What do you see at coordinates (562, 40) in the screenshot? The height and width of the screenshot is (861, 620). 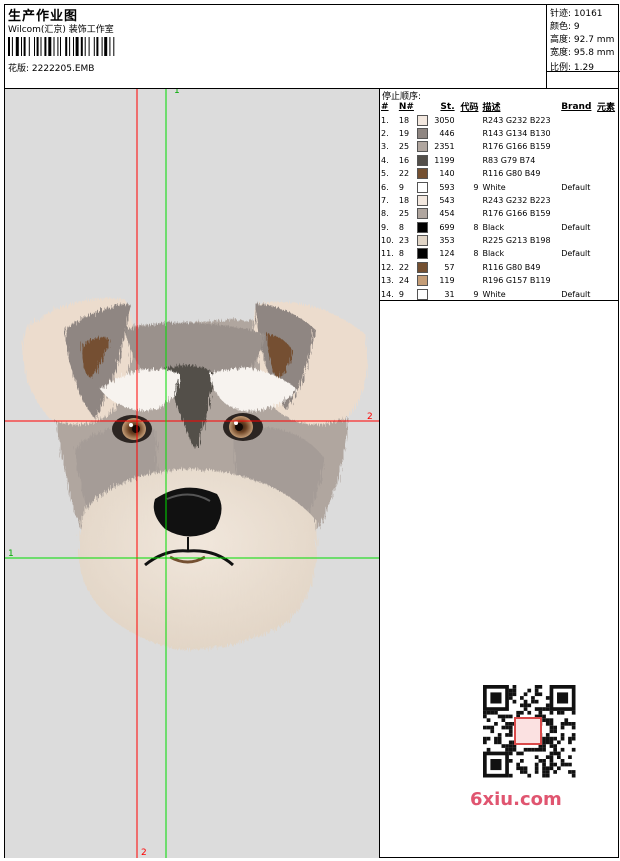 I see `info-label: 高度:` at bounding box center [562, 40].